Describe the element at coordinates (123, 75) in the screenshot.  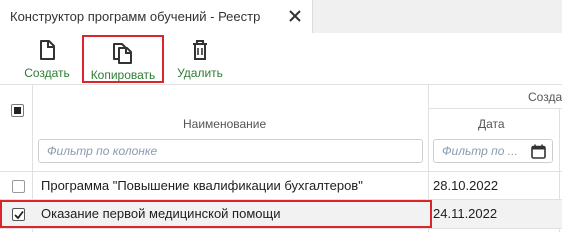
I see `copy-label: Копировать` at that location.